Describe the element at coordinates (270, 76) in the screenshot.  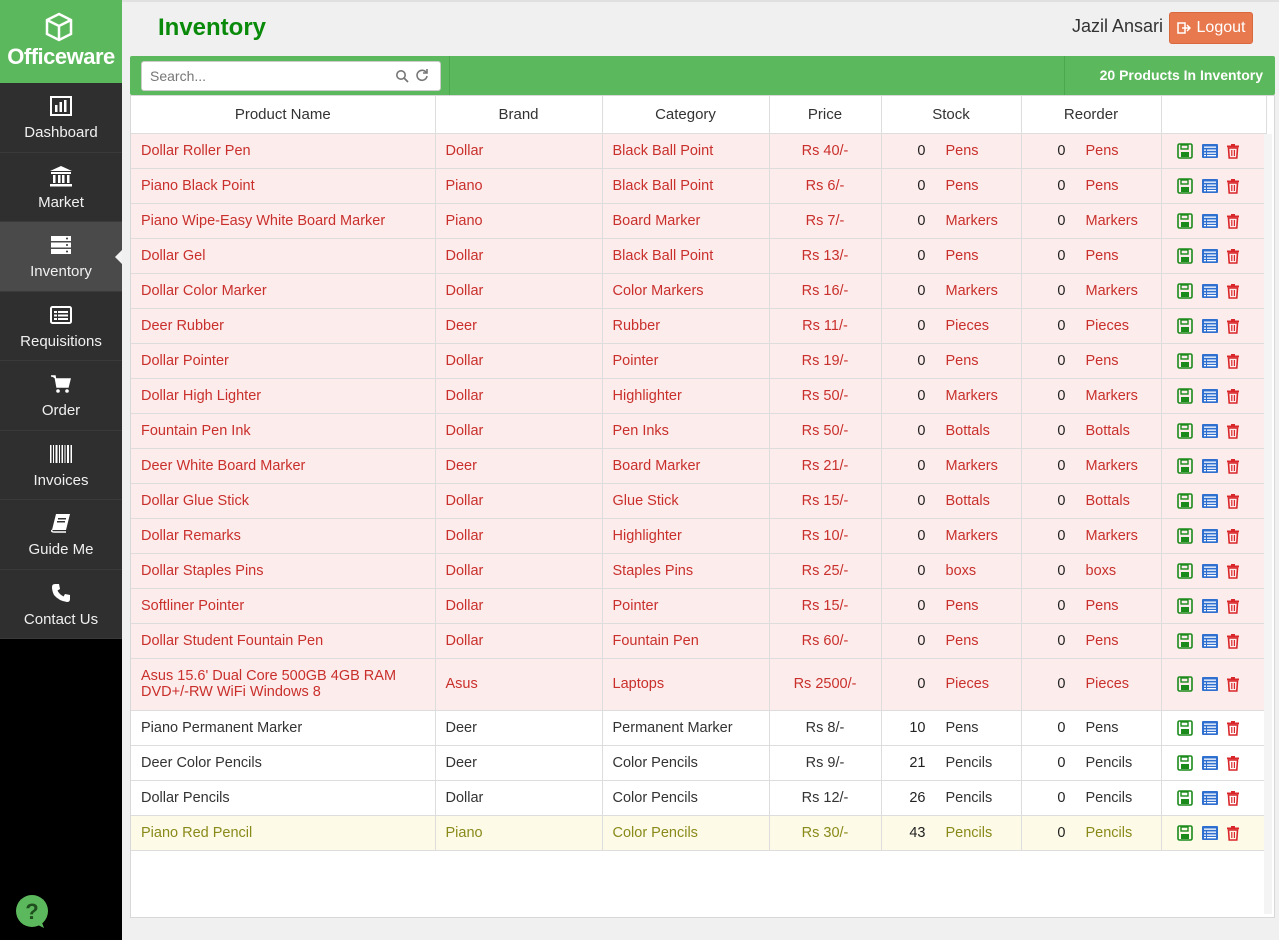
I see `search-input` at that location.